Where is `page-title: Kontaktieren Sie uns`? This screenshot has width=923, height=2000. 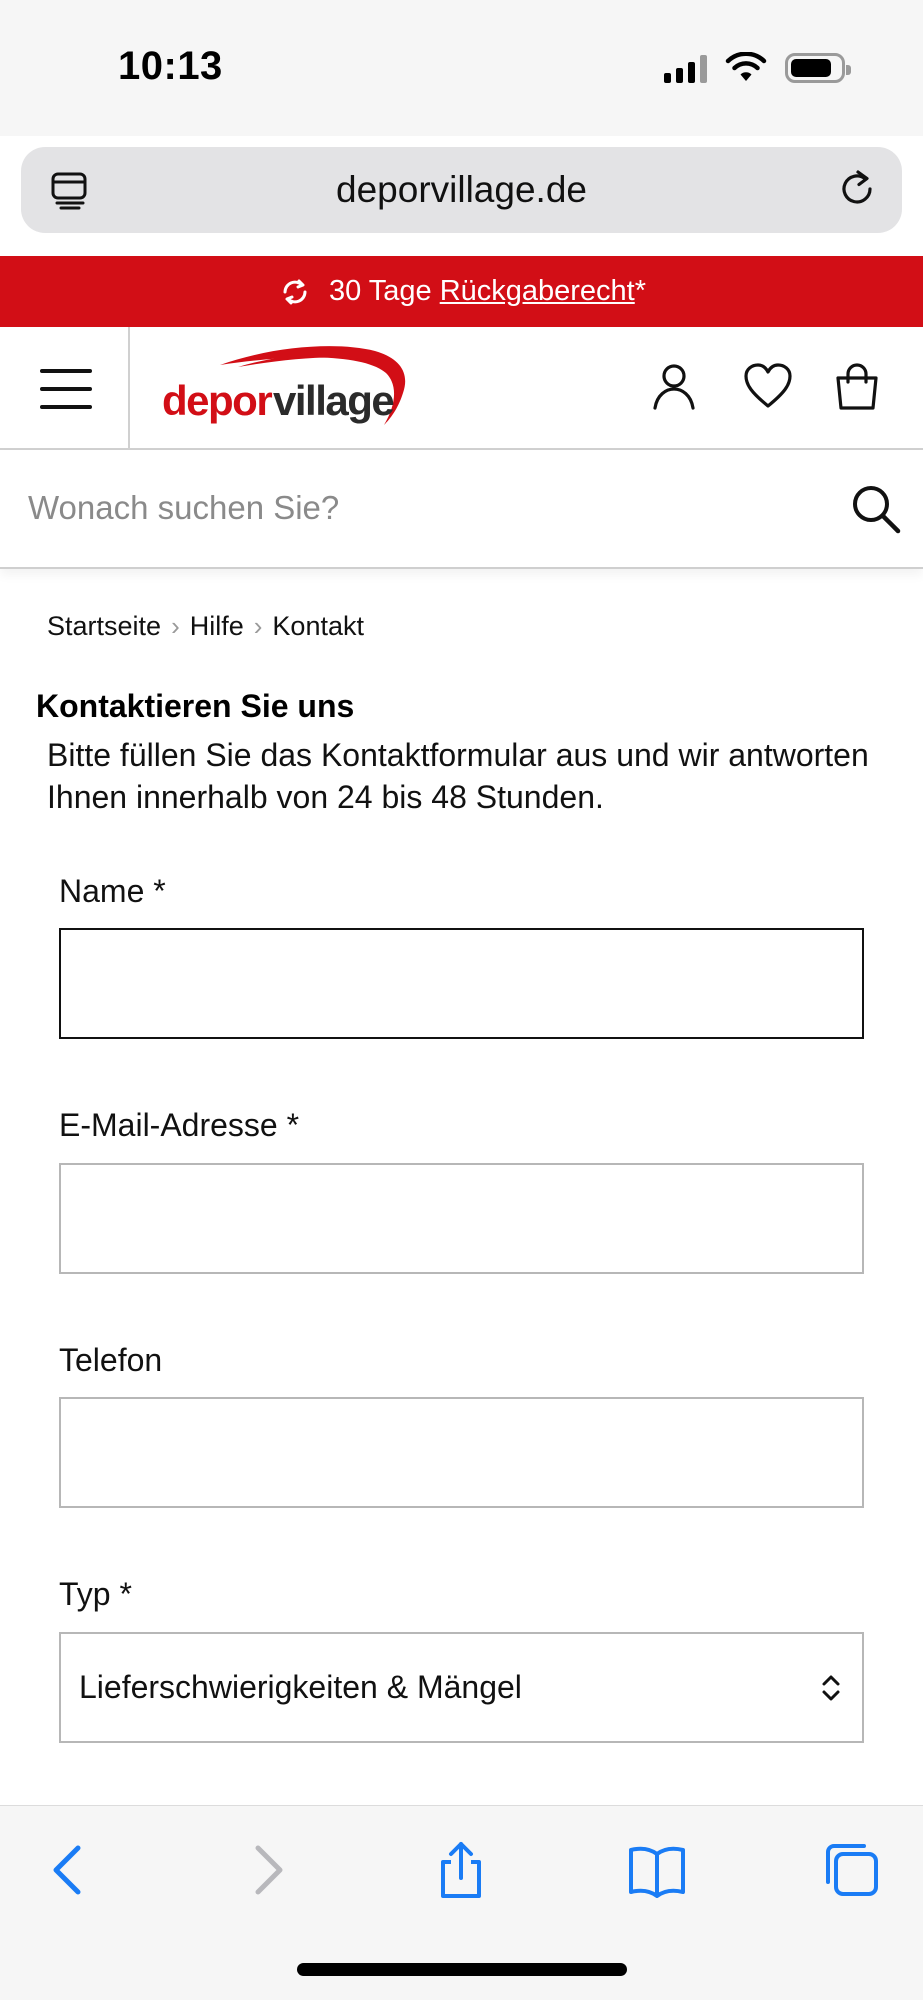 page-title: Kontaktieren Sie uns is located at coordinates (195, 706).